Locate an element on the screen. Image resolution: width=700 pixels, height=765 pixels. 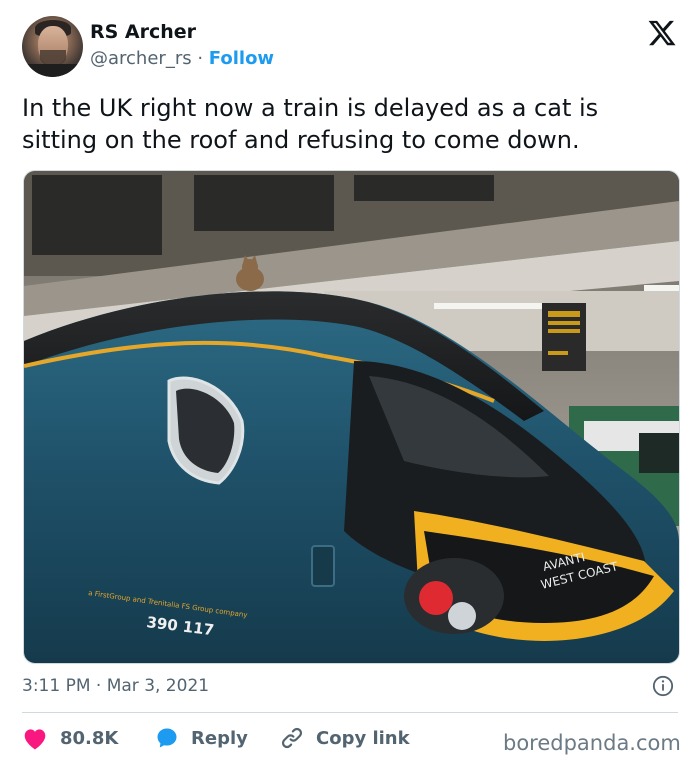
reply-button: Reply is located at coordinates (201, 738).